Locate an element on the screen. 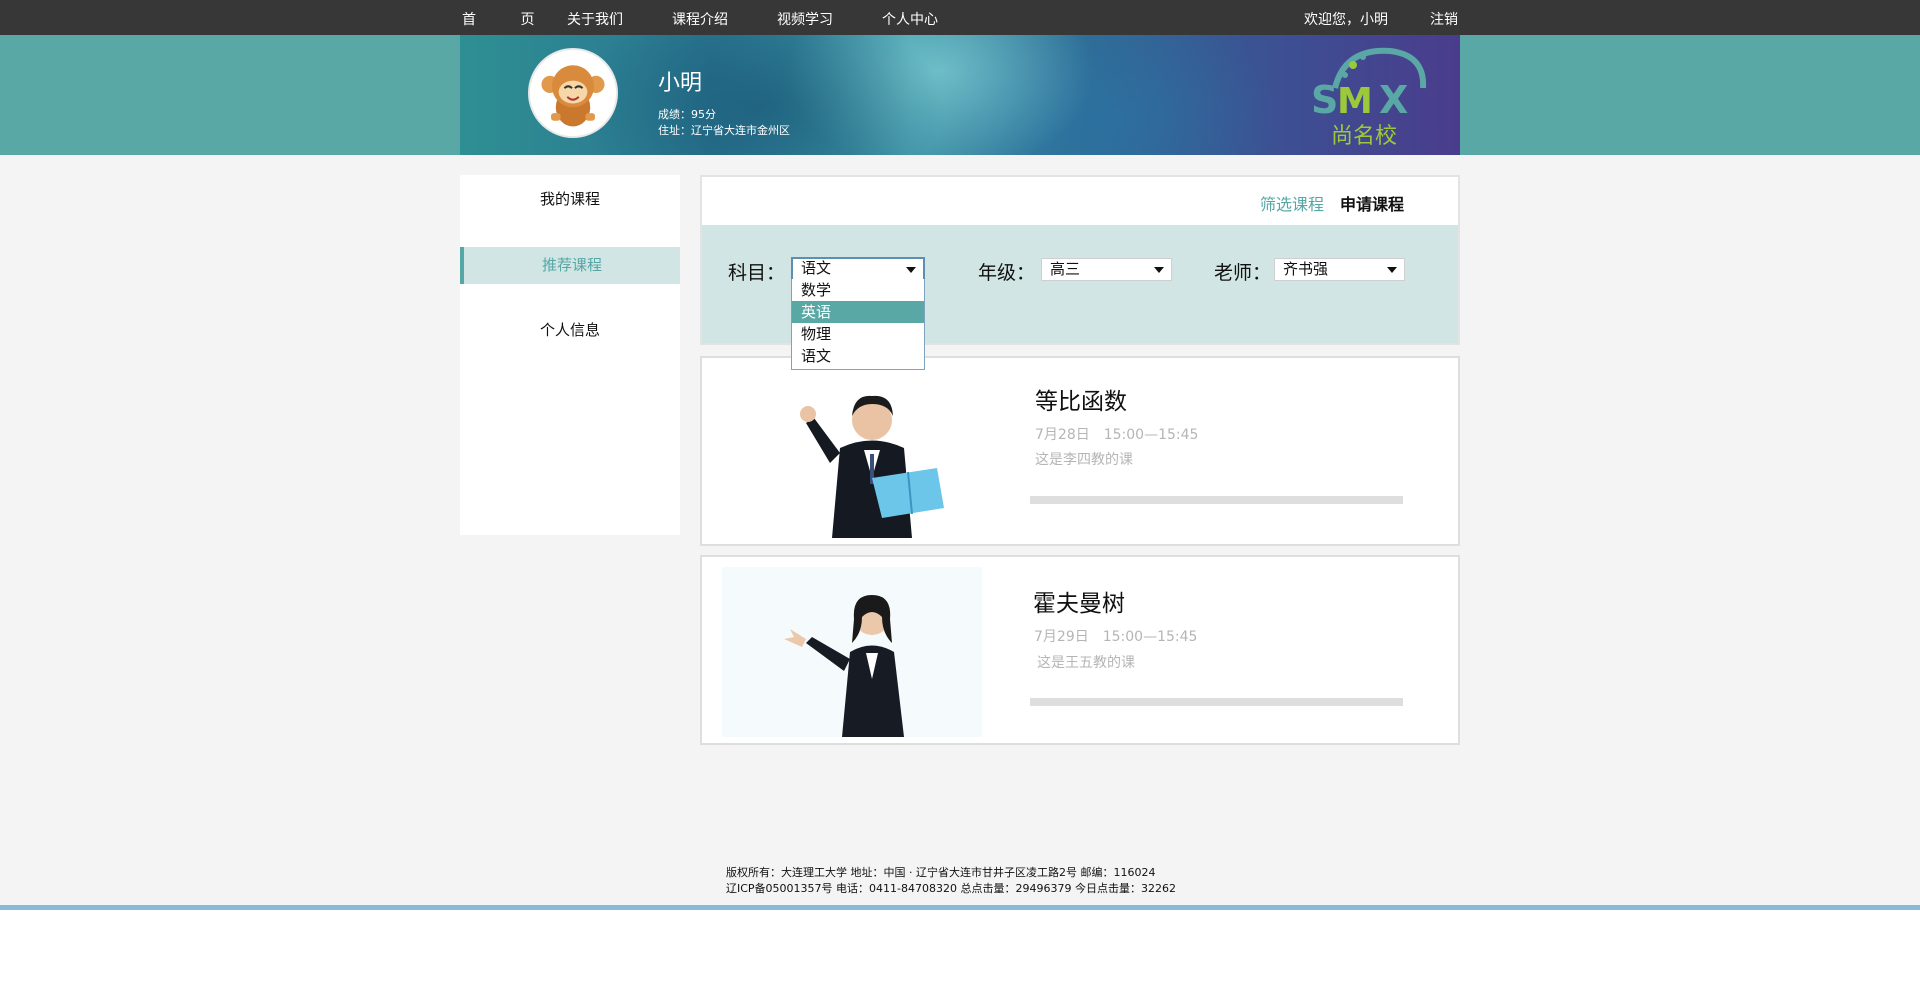 The height and width of the screenshot is (1000, 1920). user-address: 住址：辽宁省大连市金州区 is located at coordinates (724, 130).